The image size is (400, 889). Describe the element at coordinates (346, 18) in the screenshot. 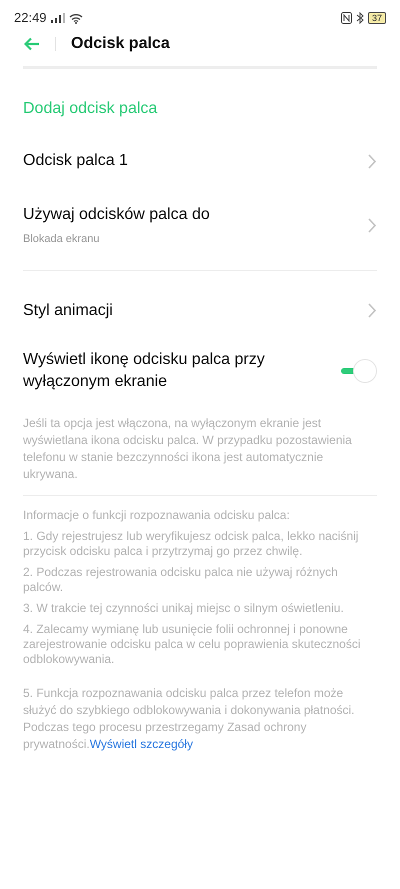

I see `nfc-icon` at that location.